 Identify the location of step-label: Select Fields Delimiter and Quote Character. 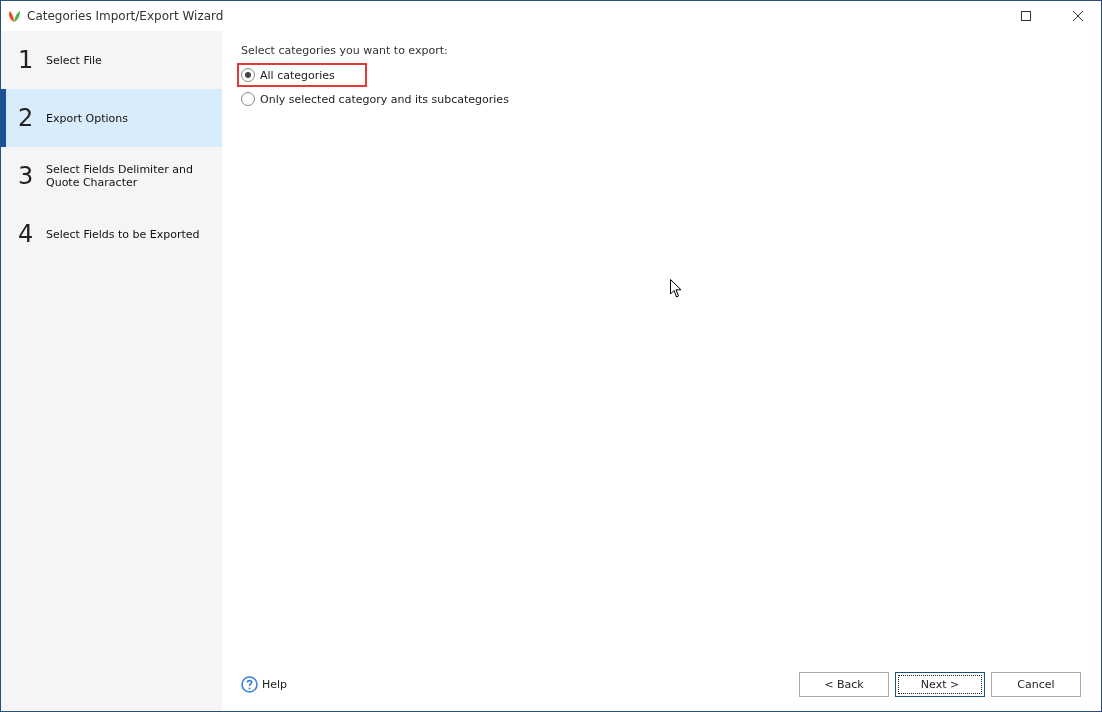
(120, 176).